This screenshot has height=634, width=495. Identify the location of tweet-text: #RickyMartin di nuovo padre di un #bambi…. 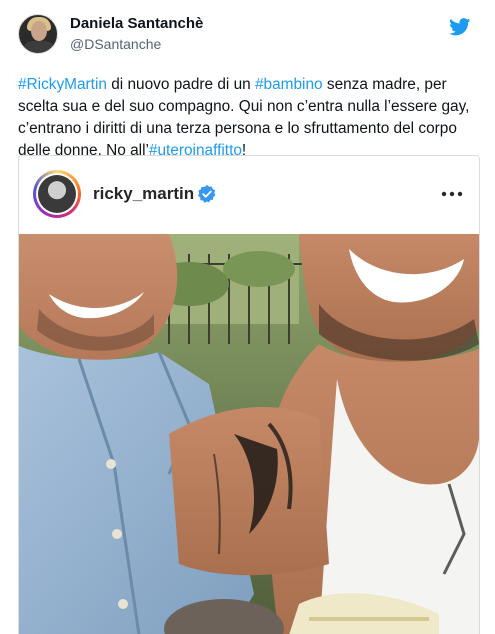
(249, 118).